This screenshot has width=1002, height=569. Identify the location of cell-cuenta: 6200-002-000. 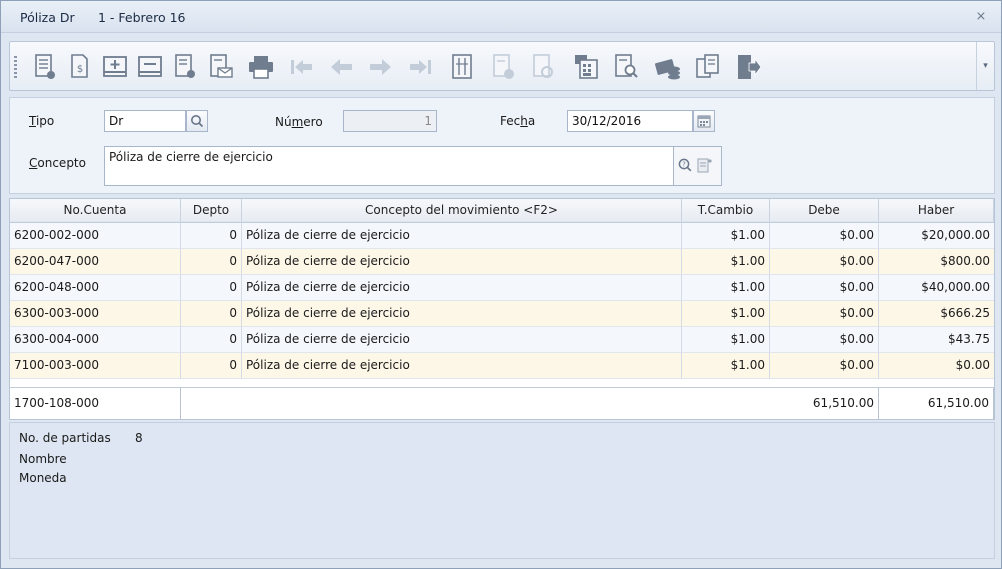
(95, 236).